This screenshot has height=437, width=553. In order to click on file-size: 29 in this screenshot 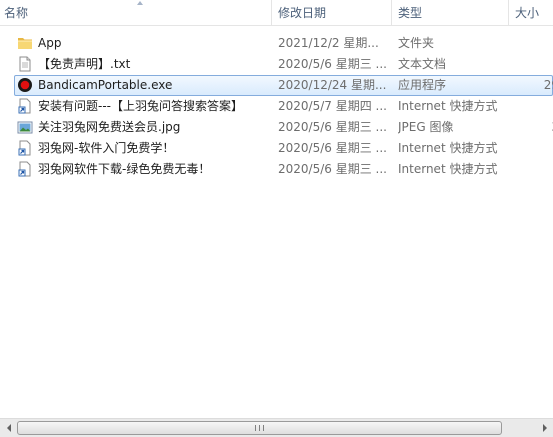, I will do `click(548, 85)`.